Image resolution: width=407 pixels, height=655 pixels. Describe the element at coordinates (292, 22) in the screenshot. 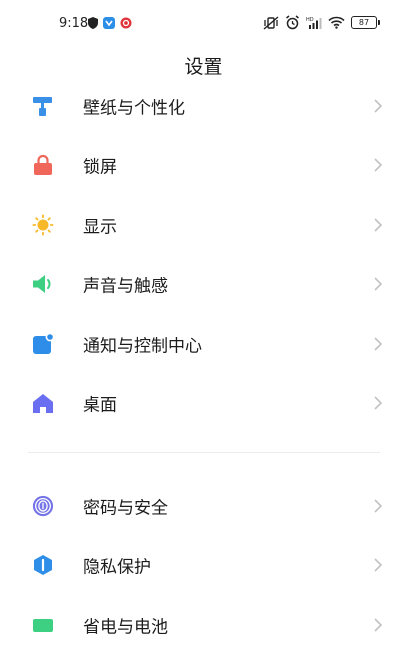

I see `alarm-icon` at that location.